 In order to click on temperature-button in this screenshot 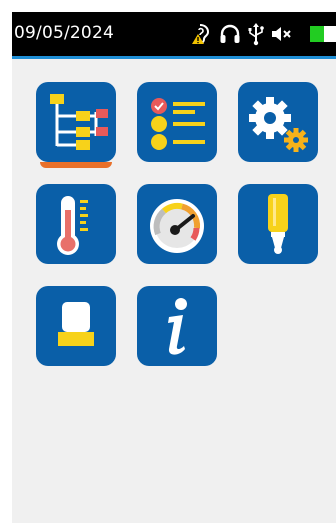, I will do `click(76, 224)`.